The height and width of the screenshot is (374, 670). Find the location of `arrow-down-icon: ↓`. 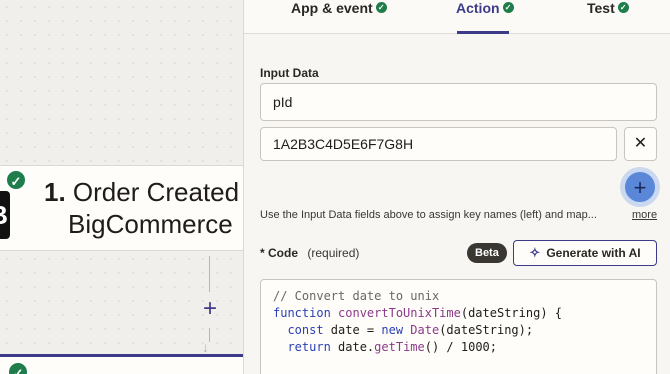

arrow-down-icon: ↓ is located at coordinates (205, 347).